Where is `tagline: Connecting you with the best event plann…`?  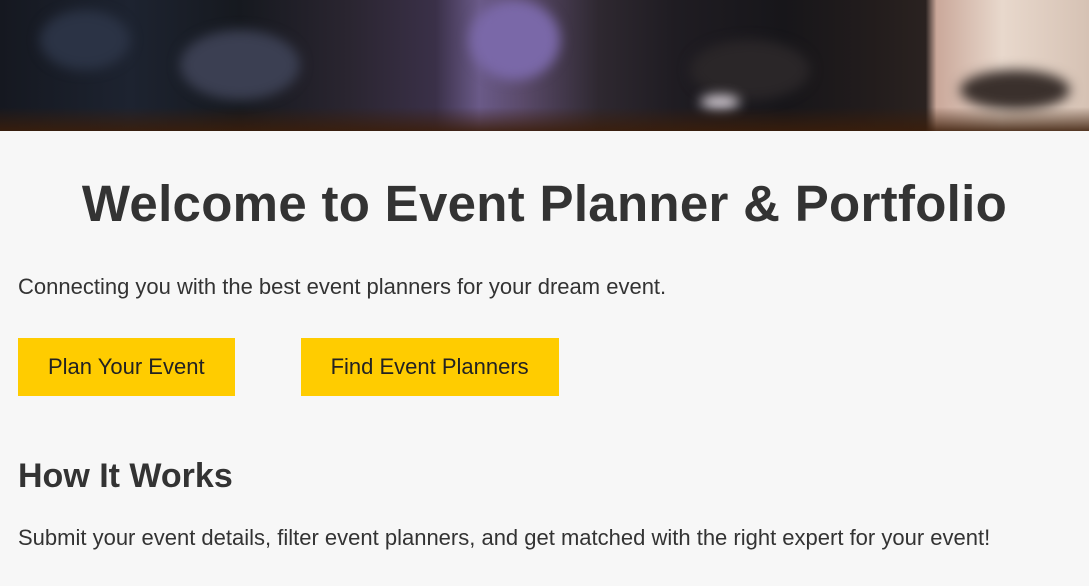 tagline: Connecting you with the best event plann… is located at coordinates (342, 286).